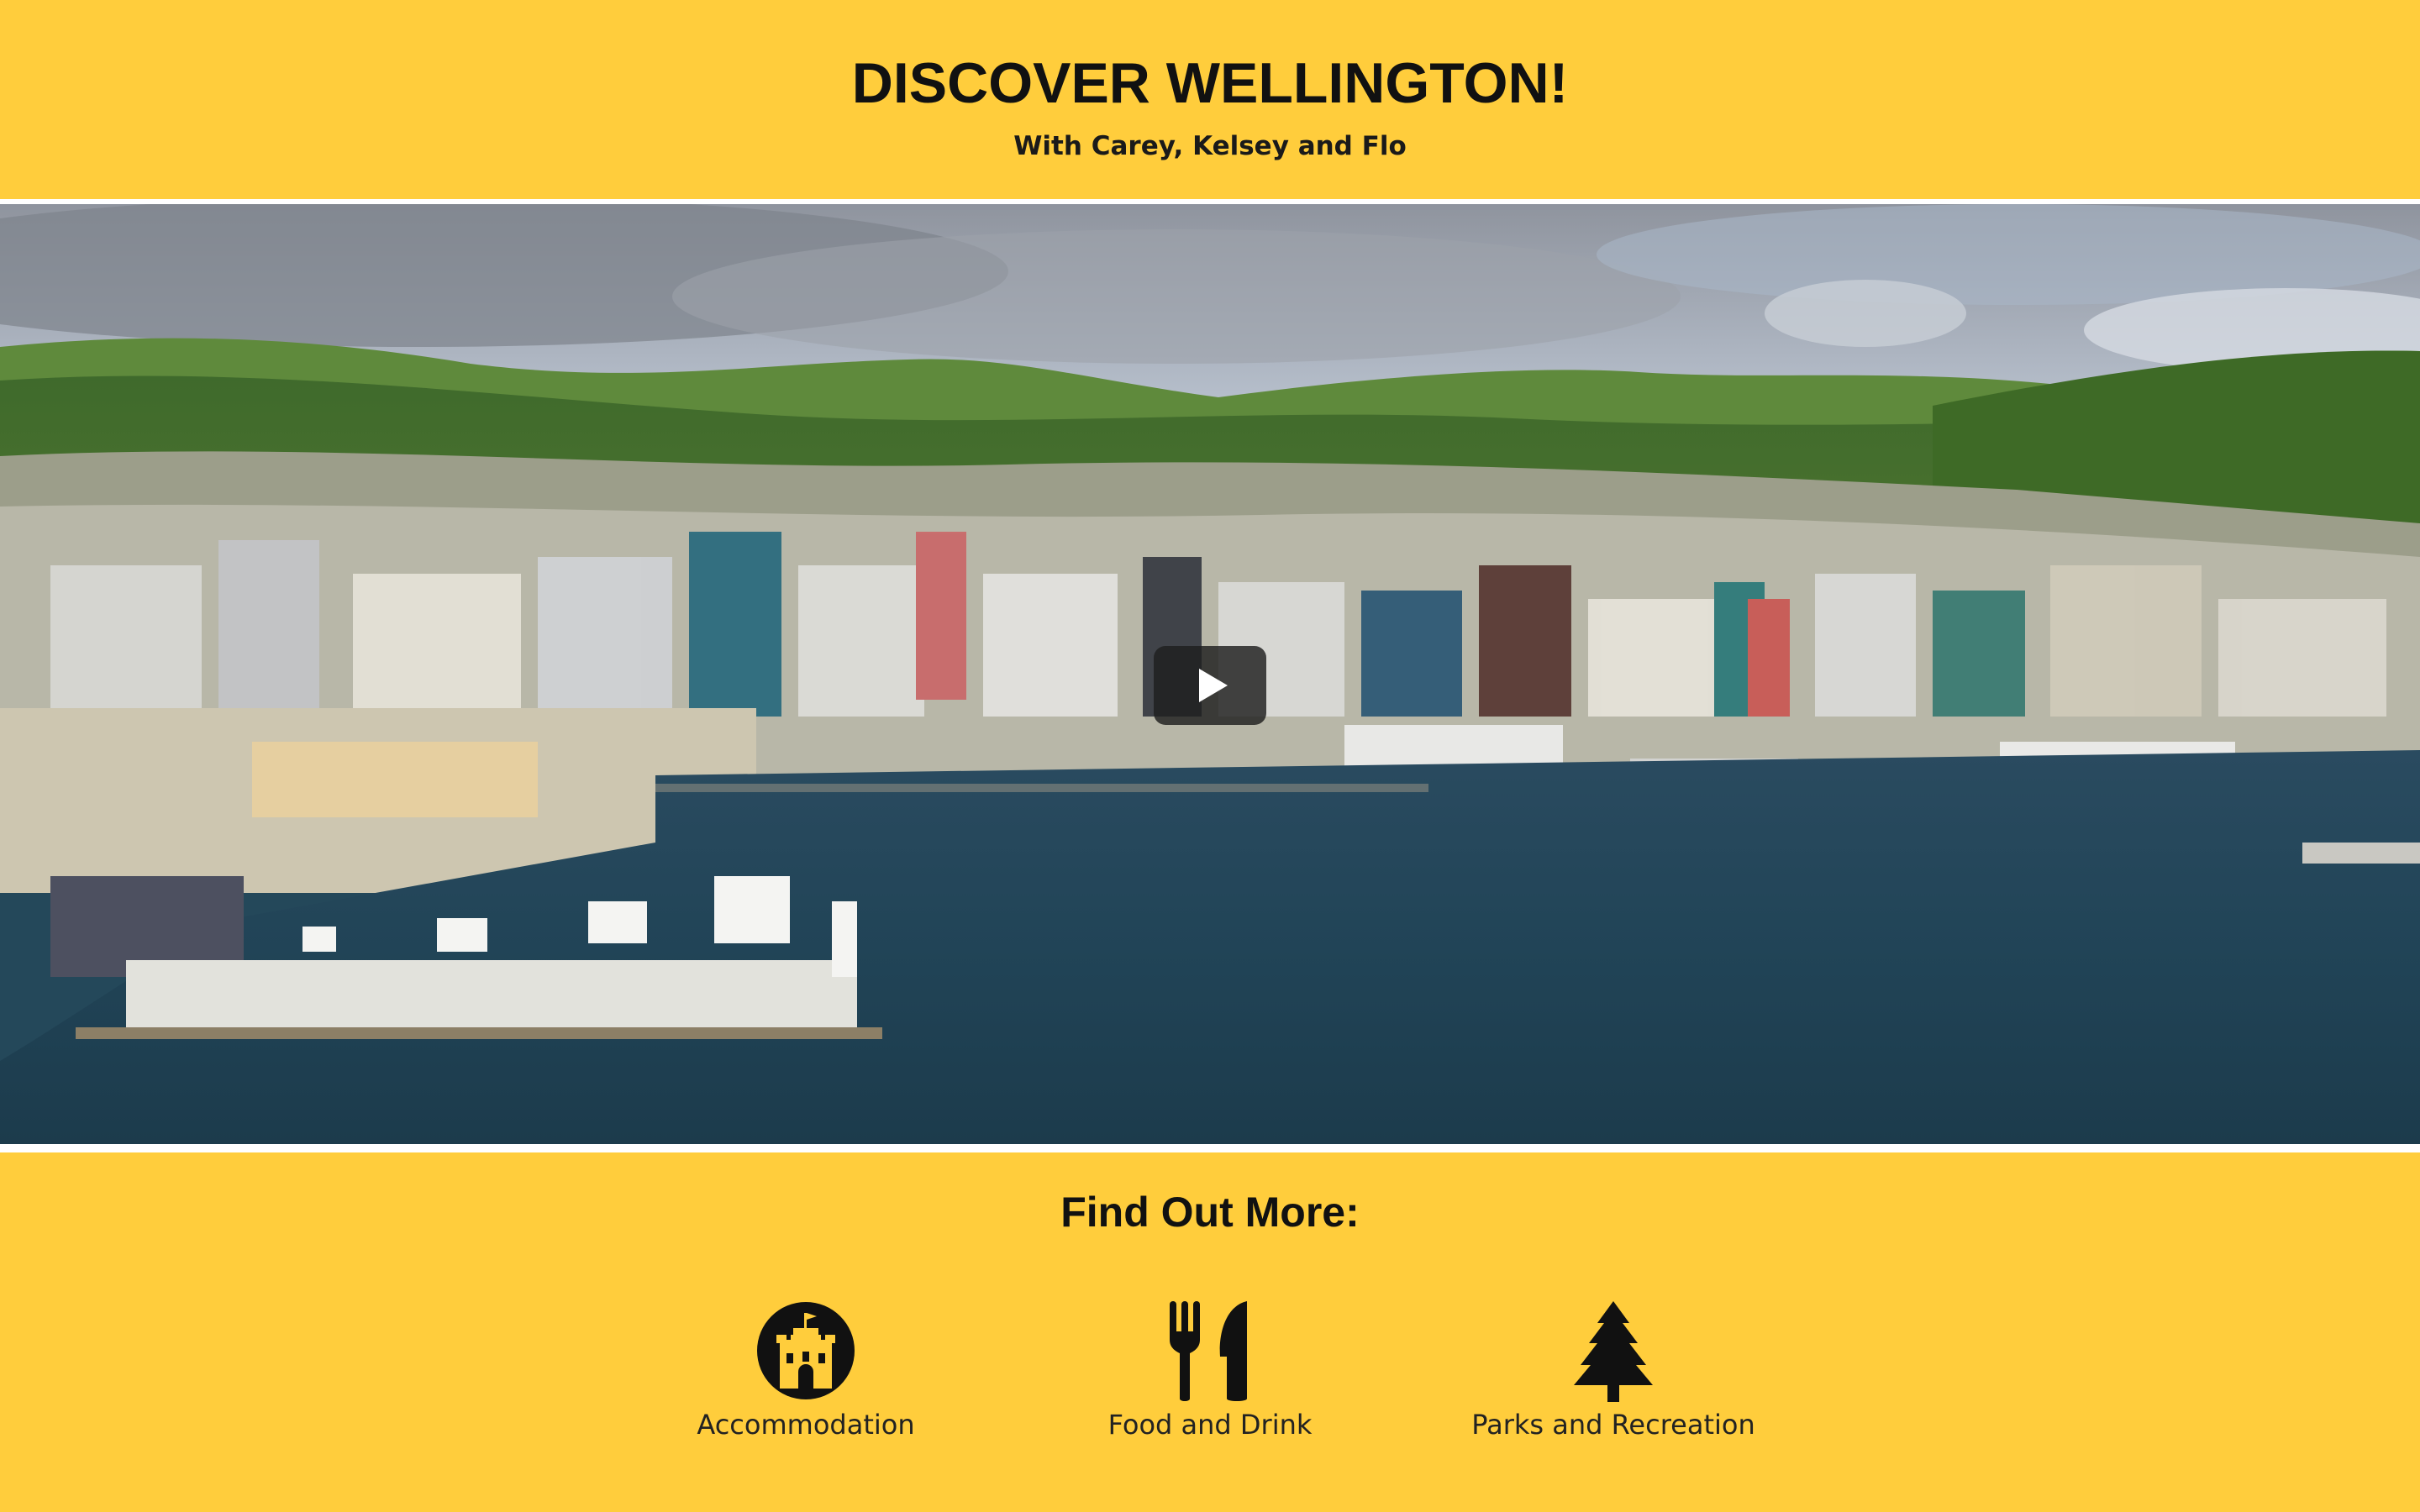 Image resolution: width=2420 pixels, height=1512 pixels. What do you see at coordinates (1213, 685) in the screenshot?
I see `play-icon` at bounding box center [1213, 685].